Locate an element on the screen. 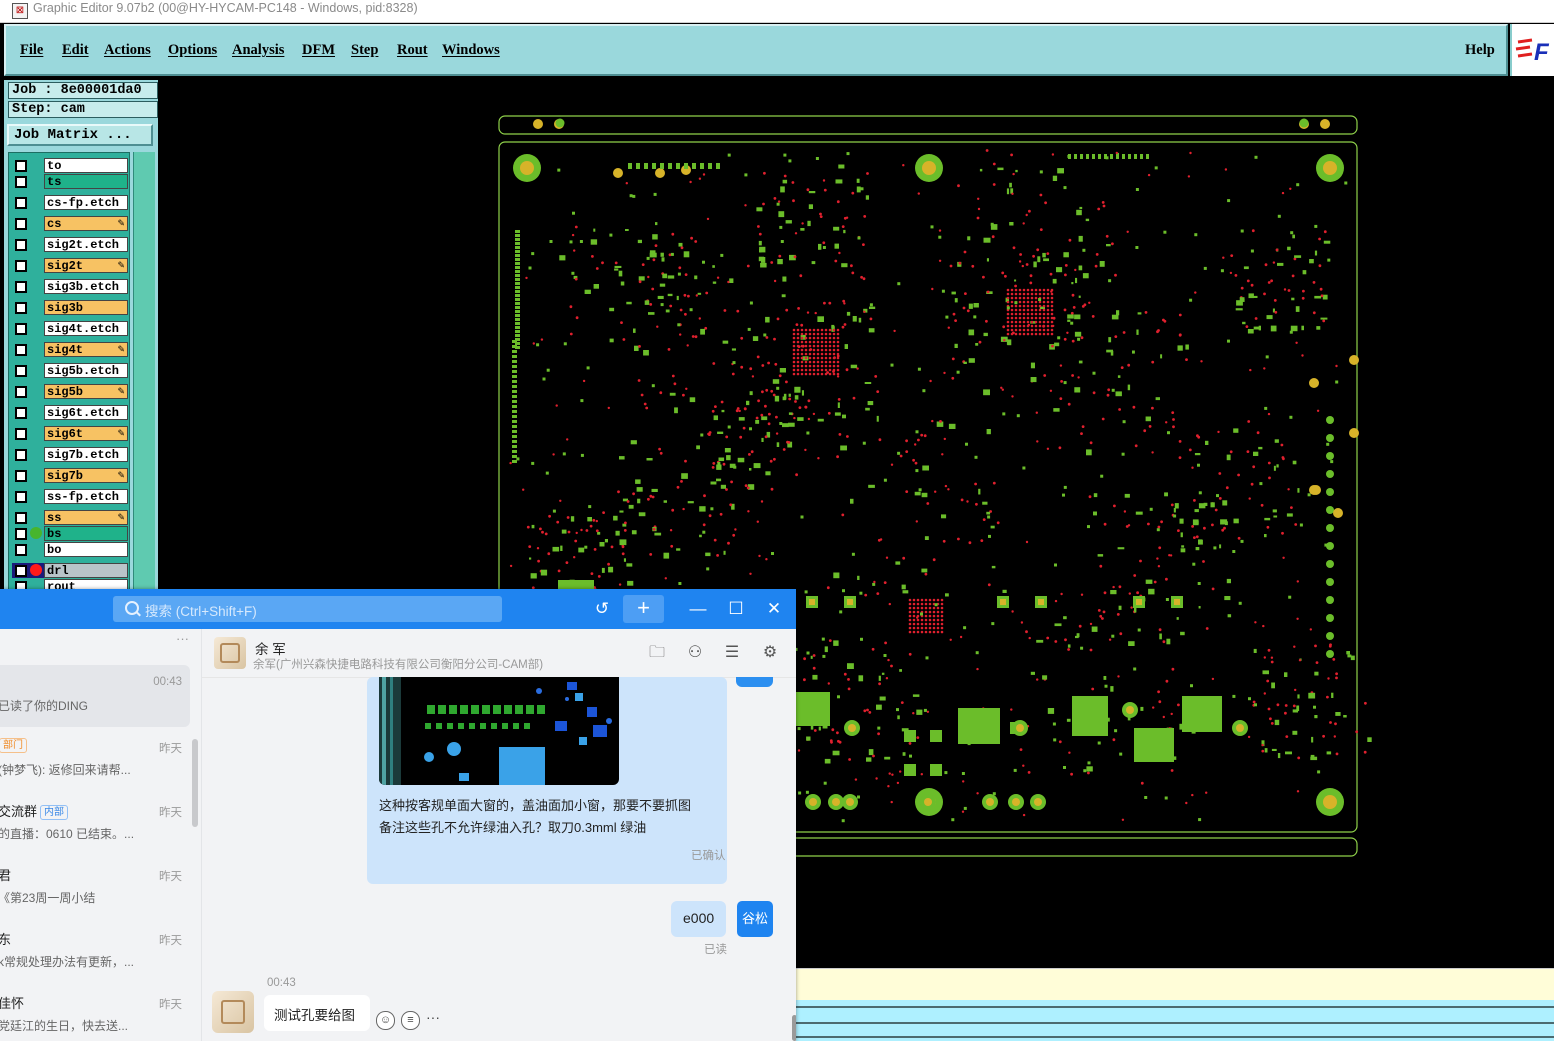  layer-row: to is located at coordinates (70, 165).